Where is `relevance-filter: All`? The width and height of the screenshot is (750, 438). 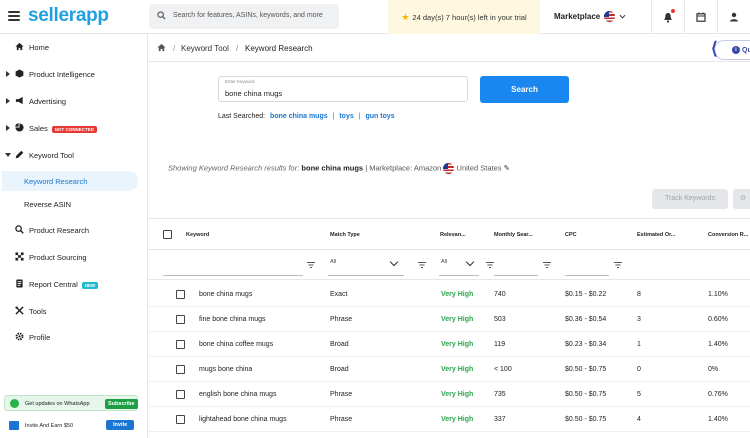 relevance-filter: All is located at coordinates (444, 262).